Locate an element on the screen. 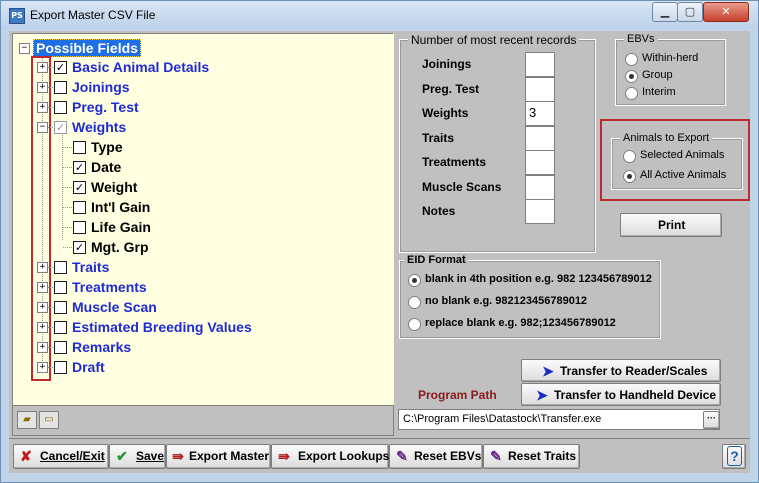  eid-radio-label: no blank e.g. 982123456789012 is located at coordinates (506, 301).